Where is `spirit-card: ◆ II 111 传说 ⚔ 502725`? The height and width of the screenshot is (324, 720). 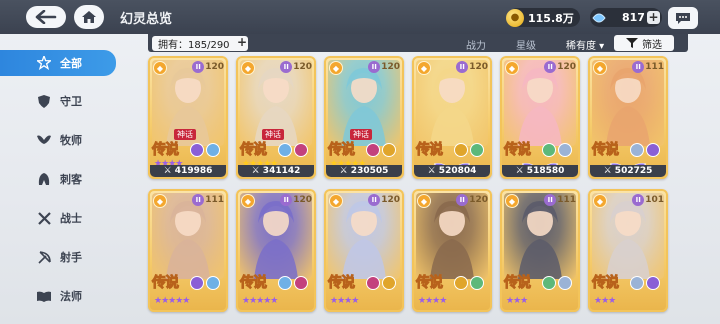 spirit-card: ◆ II 111 传说 ⚔ 502725 is located at coordinates (628, 117).